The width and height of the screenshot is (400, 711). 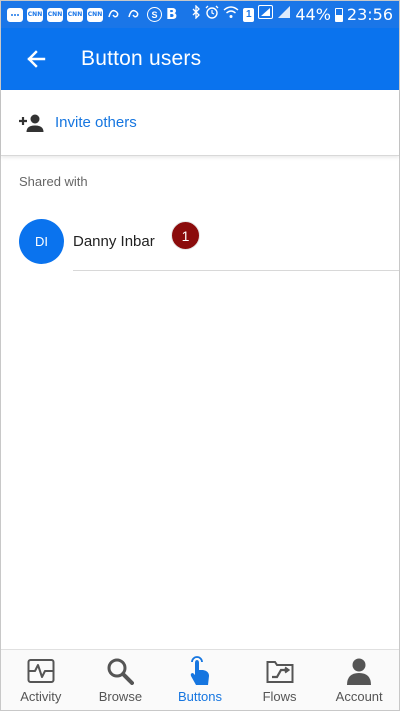 I want to click on bottom-nav: Activity Browse Buttons Flows Account, so click(x=200, y=679).